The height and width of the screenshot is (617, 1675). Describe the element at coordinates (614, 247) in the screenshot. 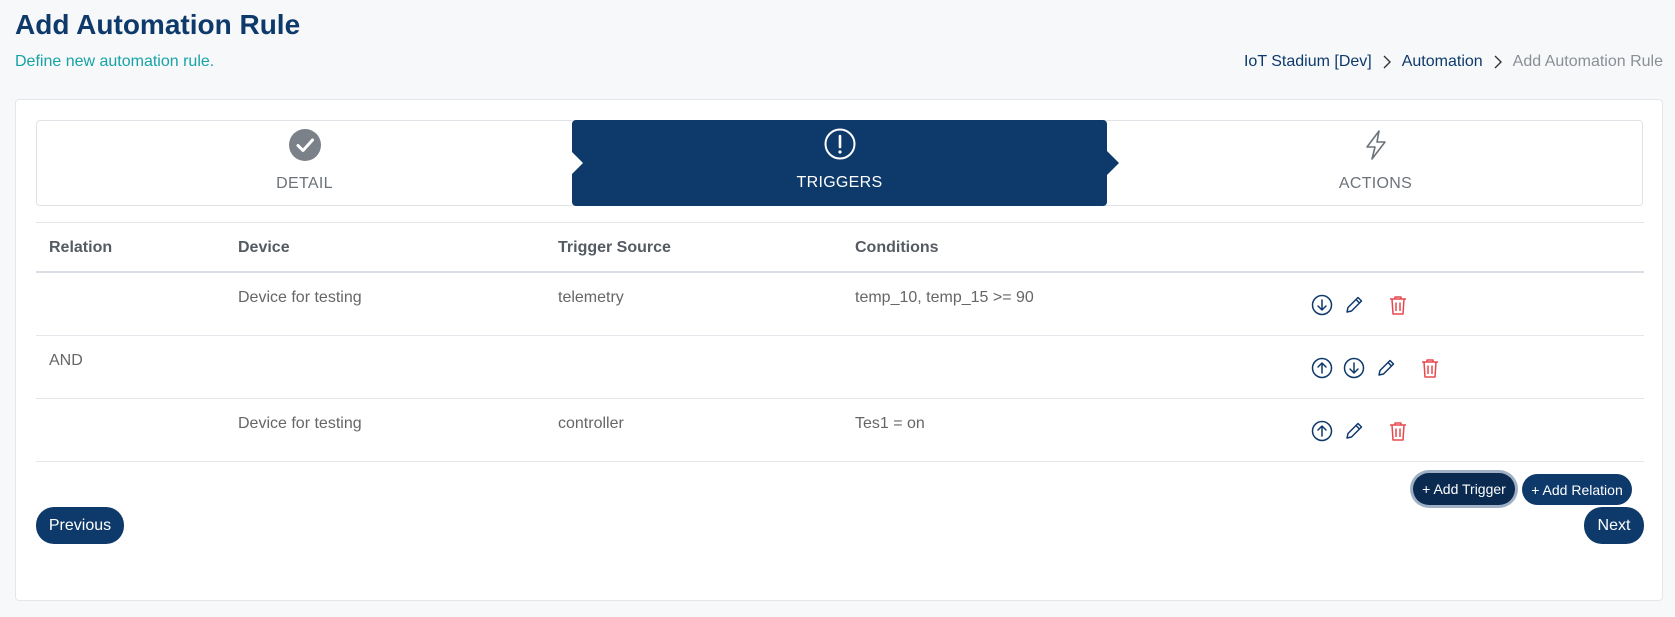

I see `column-header-trigger-source: Trigger Source` at that location.